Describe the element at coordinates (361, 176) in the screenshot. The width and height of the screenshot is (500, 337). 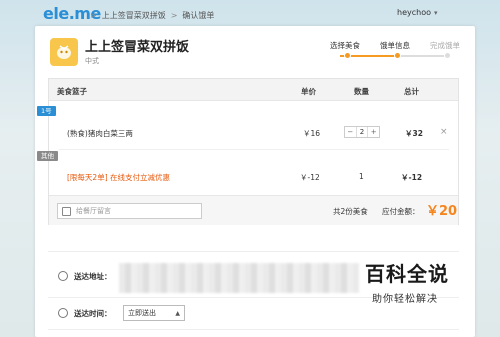
I see `promo-qty: 1` at that location.